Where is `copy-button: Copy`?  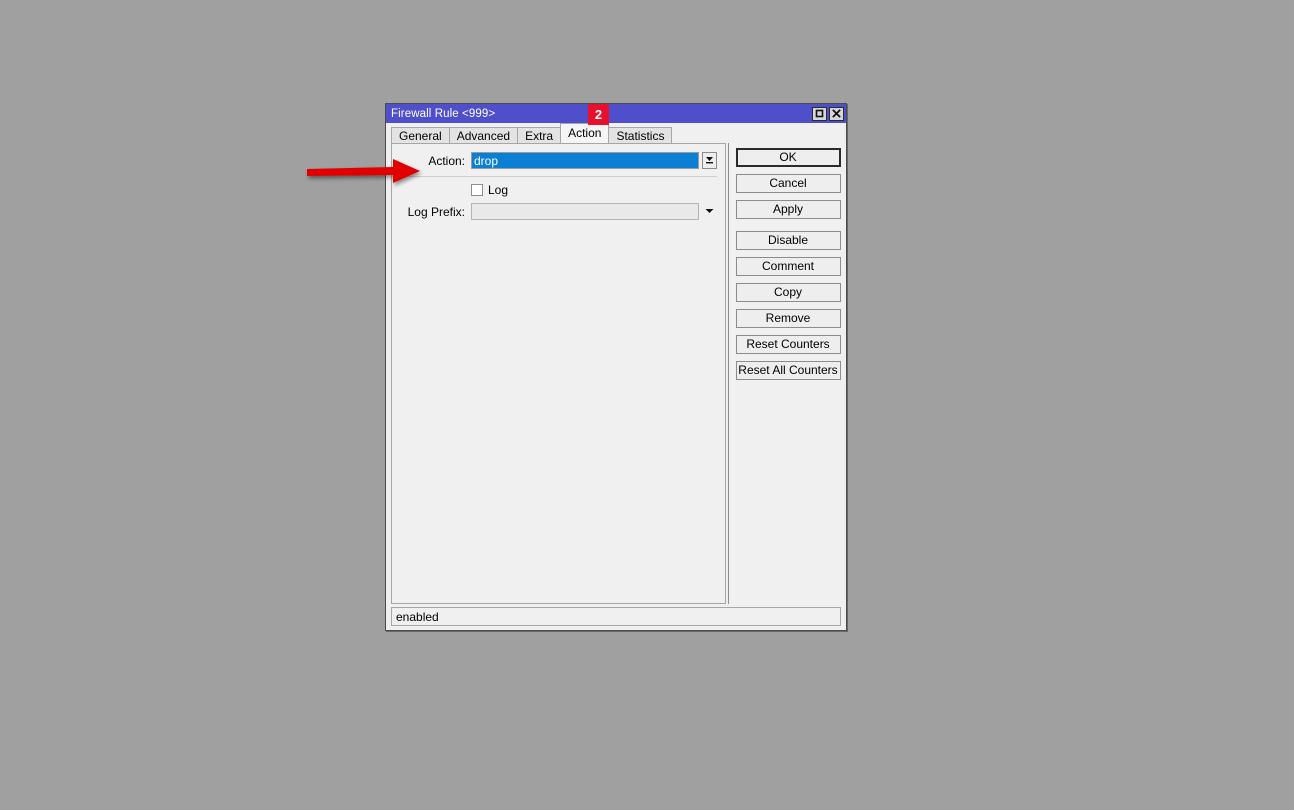
copy-button: Copy is located at coordinates (788, 292).